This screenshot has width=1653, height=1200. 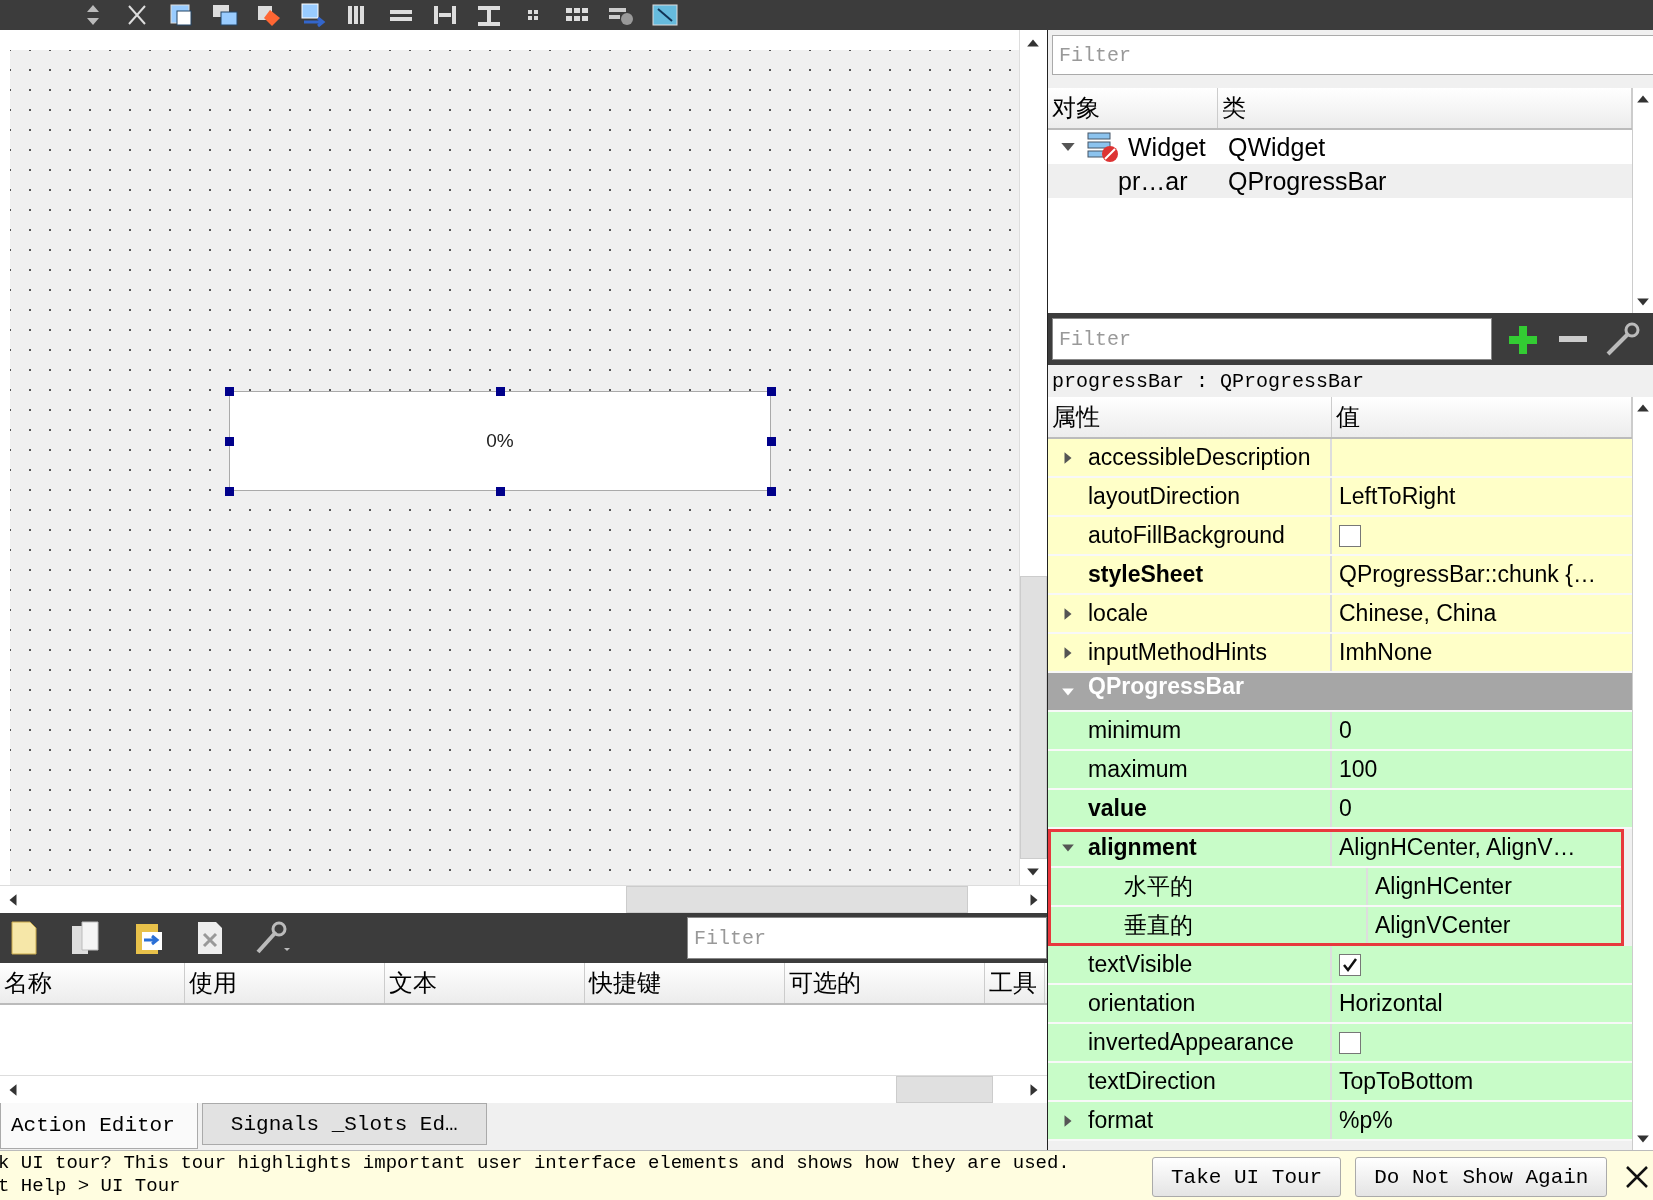 What do you see at coordinates (1158, 925) in the screenshot?
I see `property-name: 垂直的` at bounding box center [1158, 925].